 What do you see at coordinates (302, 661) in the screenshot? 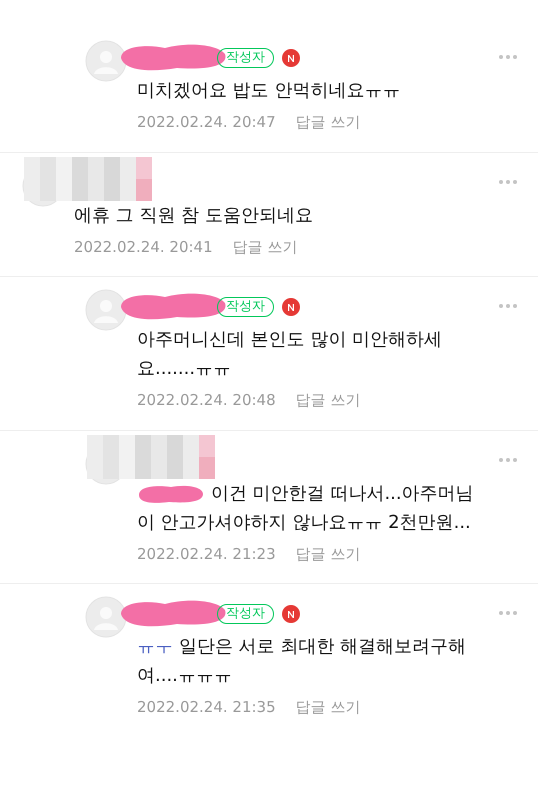
I see `comment-text: ㅠㅜ 일단은 서로 최대한 해결해보려구해여....ㅠㅠㅠ` at bounding box center [302, 661].